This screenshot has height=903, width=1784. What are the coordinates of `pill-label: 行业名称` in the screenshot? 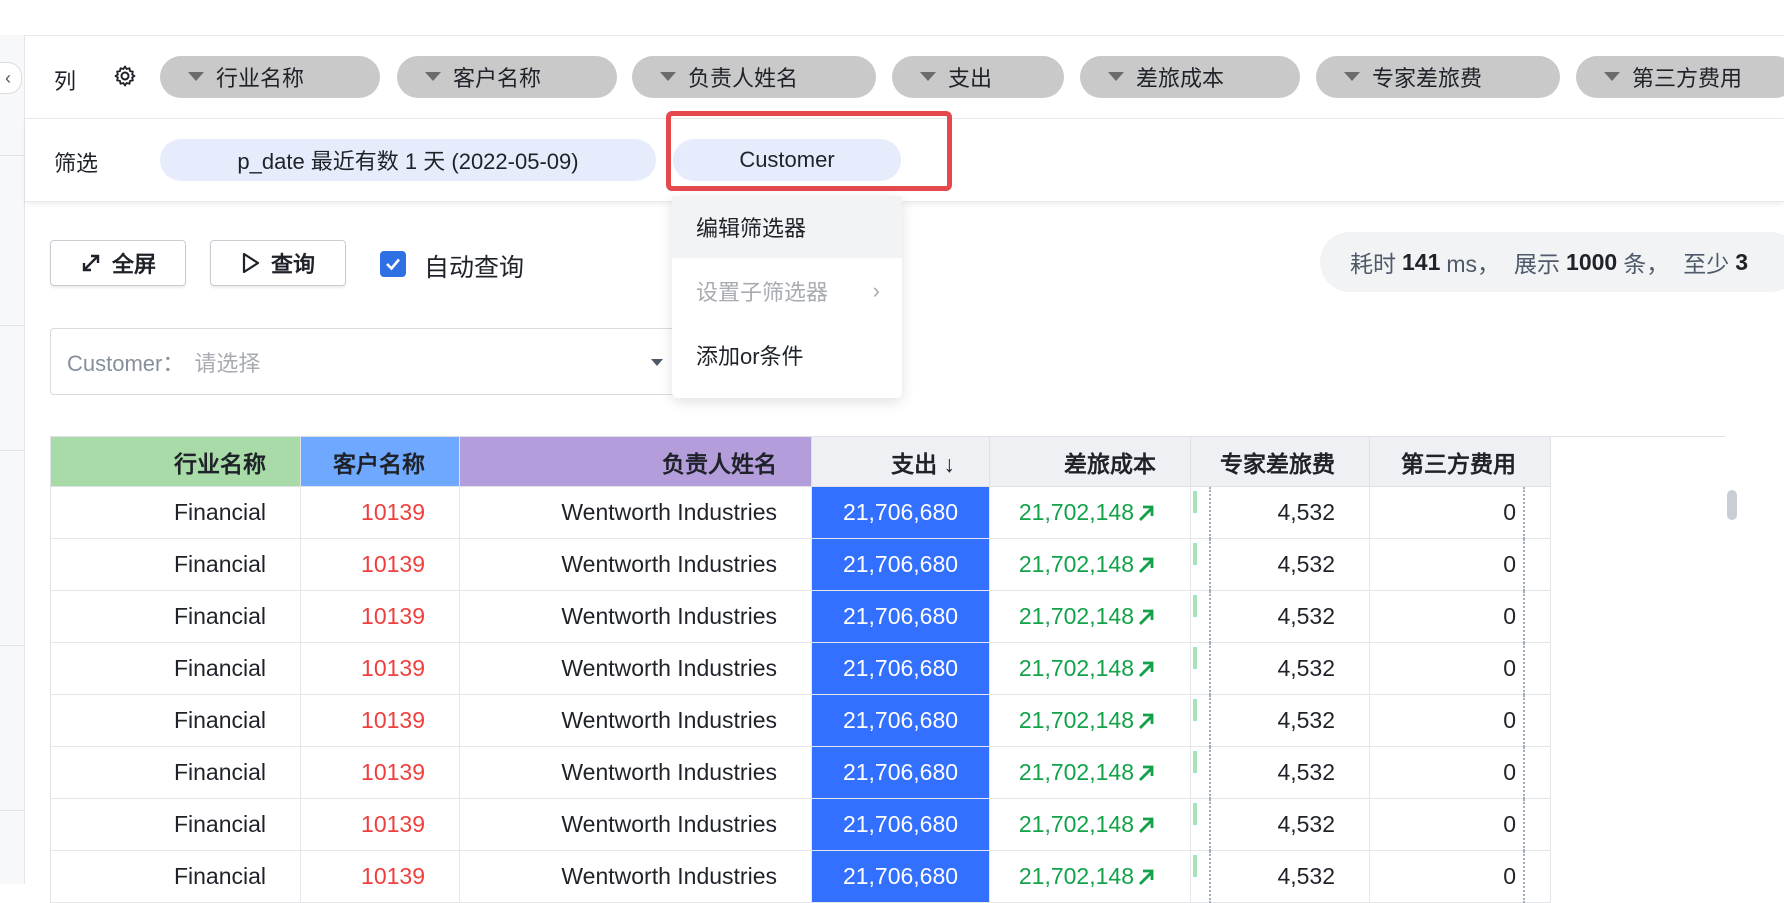 It's located at (260, 78).